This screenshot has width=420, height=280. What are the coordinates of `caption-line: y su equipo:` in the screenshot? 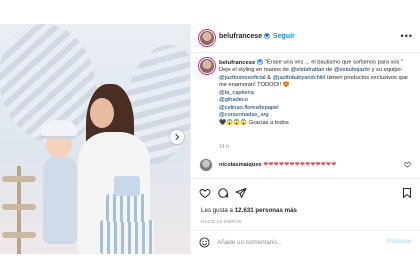 It's located at (386, 70).